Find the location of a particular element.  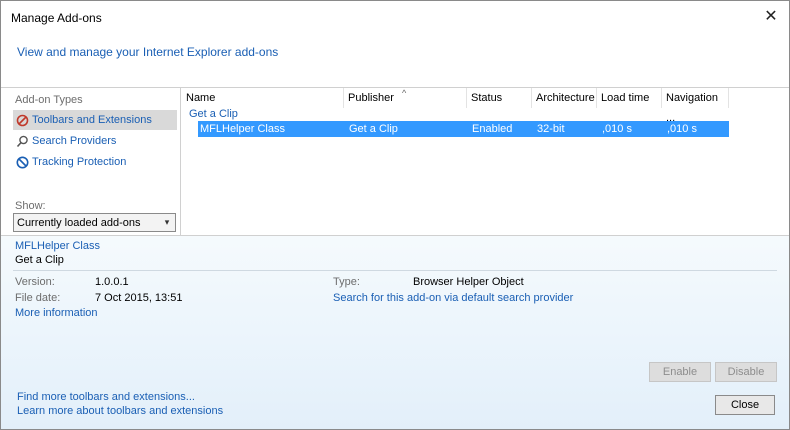

type-label: Type: is located at coordinates (346, 282).